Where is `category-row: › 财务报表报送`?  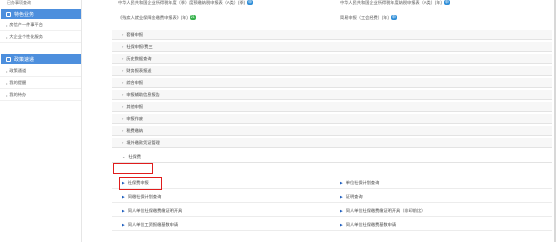
category-row: › 财务报表报送 is located at coordinates (332, 71).